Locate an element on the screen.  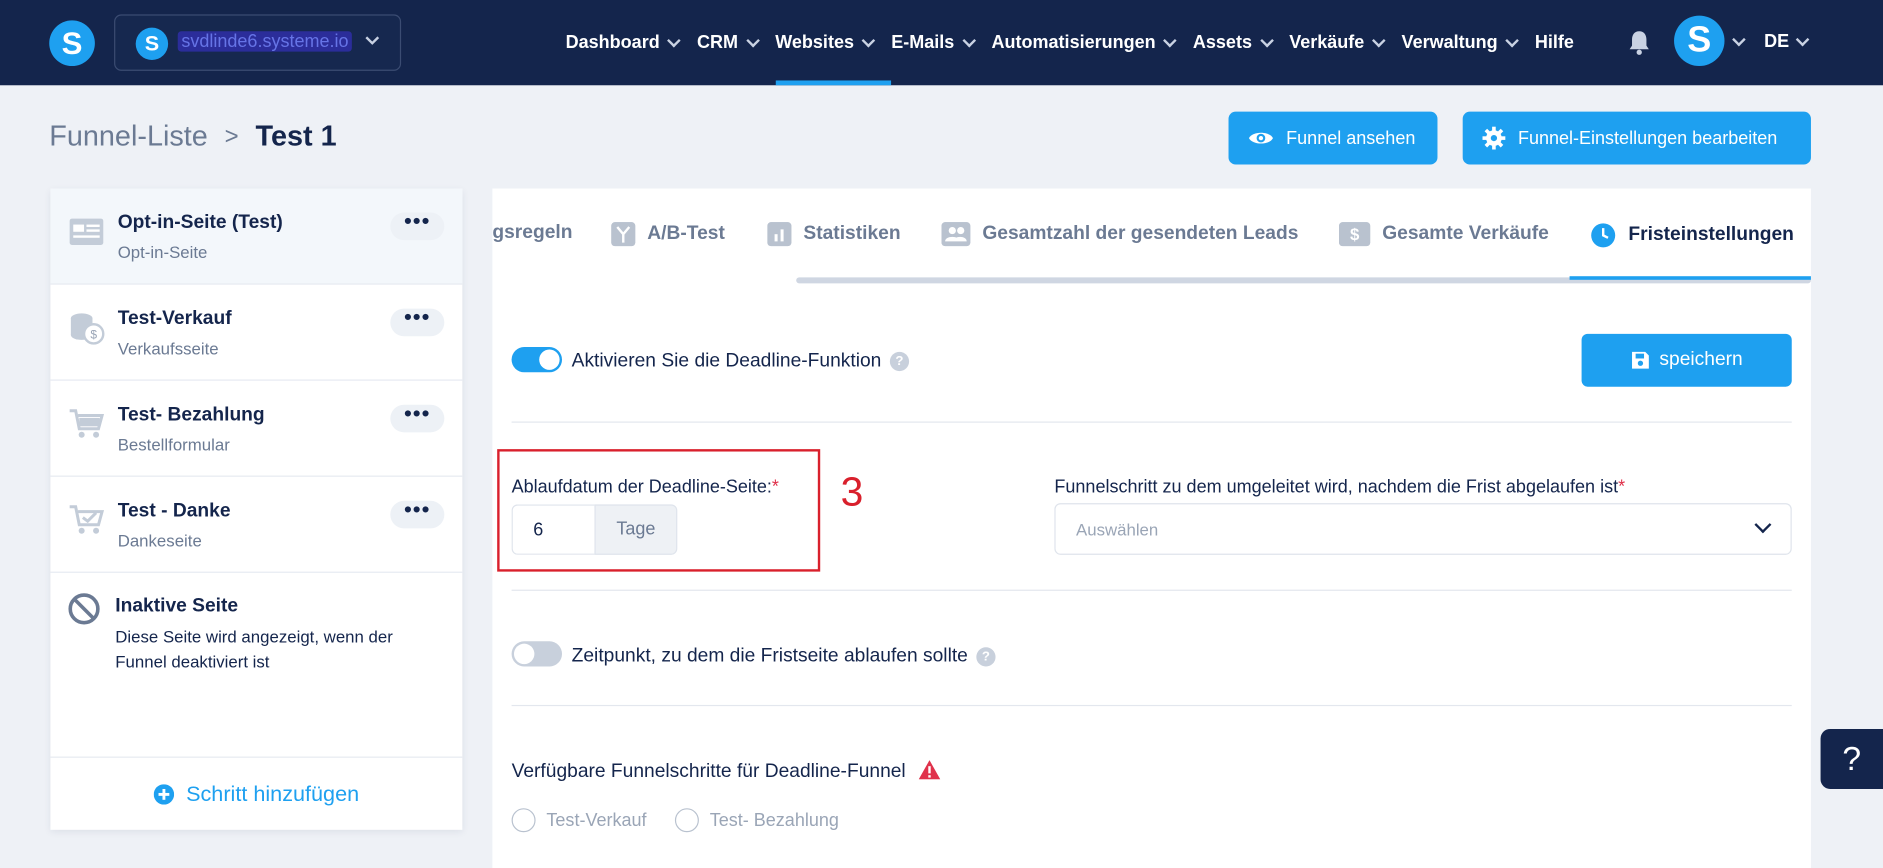
help-button: ? is located at coordinates (1851, 758).